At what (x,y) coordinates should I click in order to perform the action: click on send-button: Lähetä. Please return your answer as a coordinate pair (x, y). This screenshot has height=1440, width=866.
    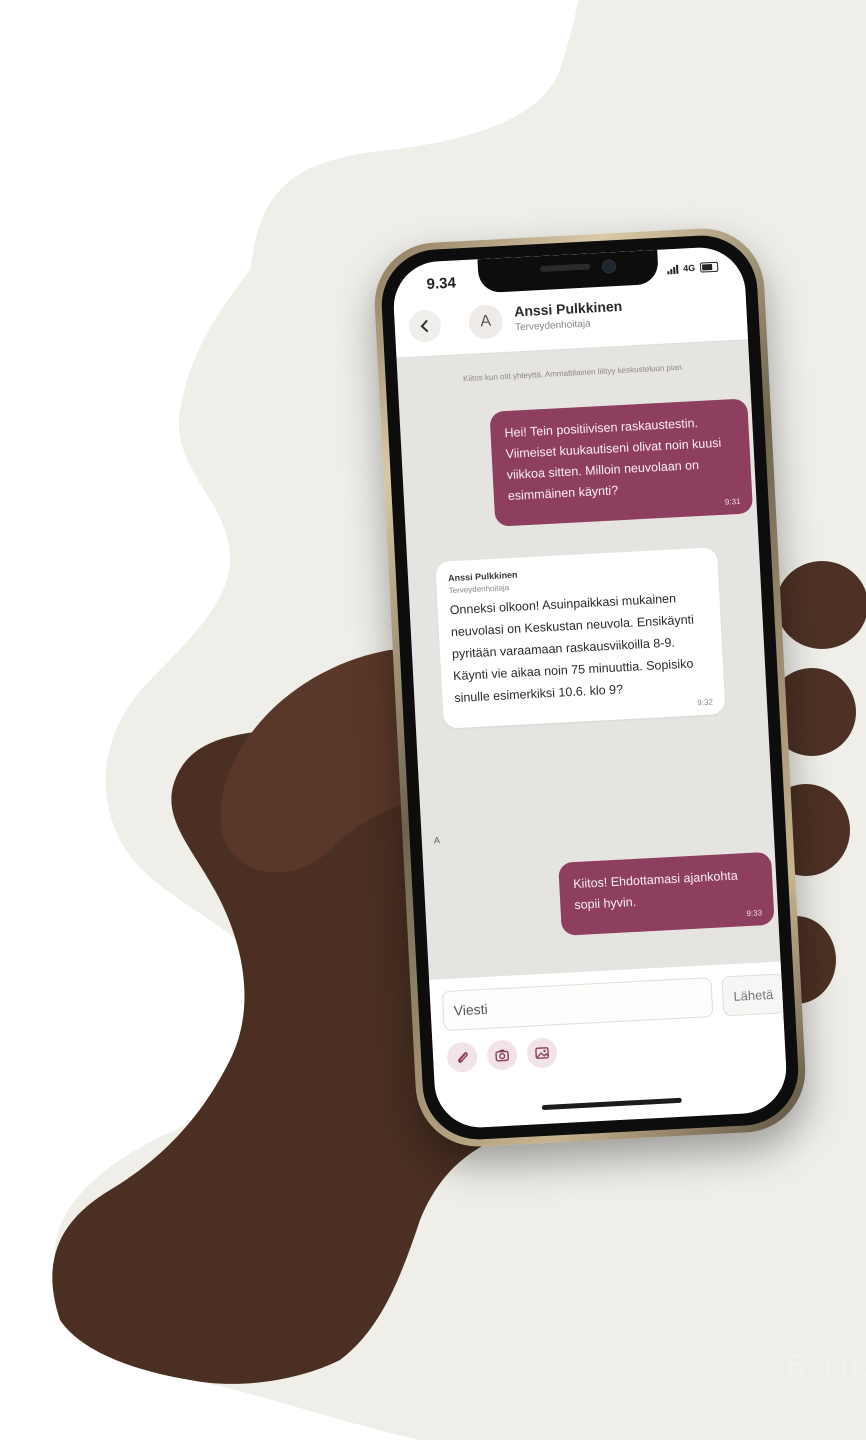
    Looking at the image, I should click on (753, 995).